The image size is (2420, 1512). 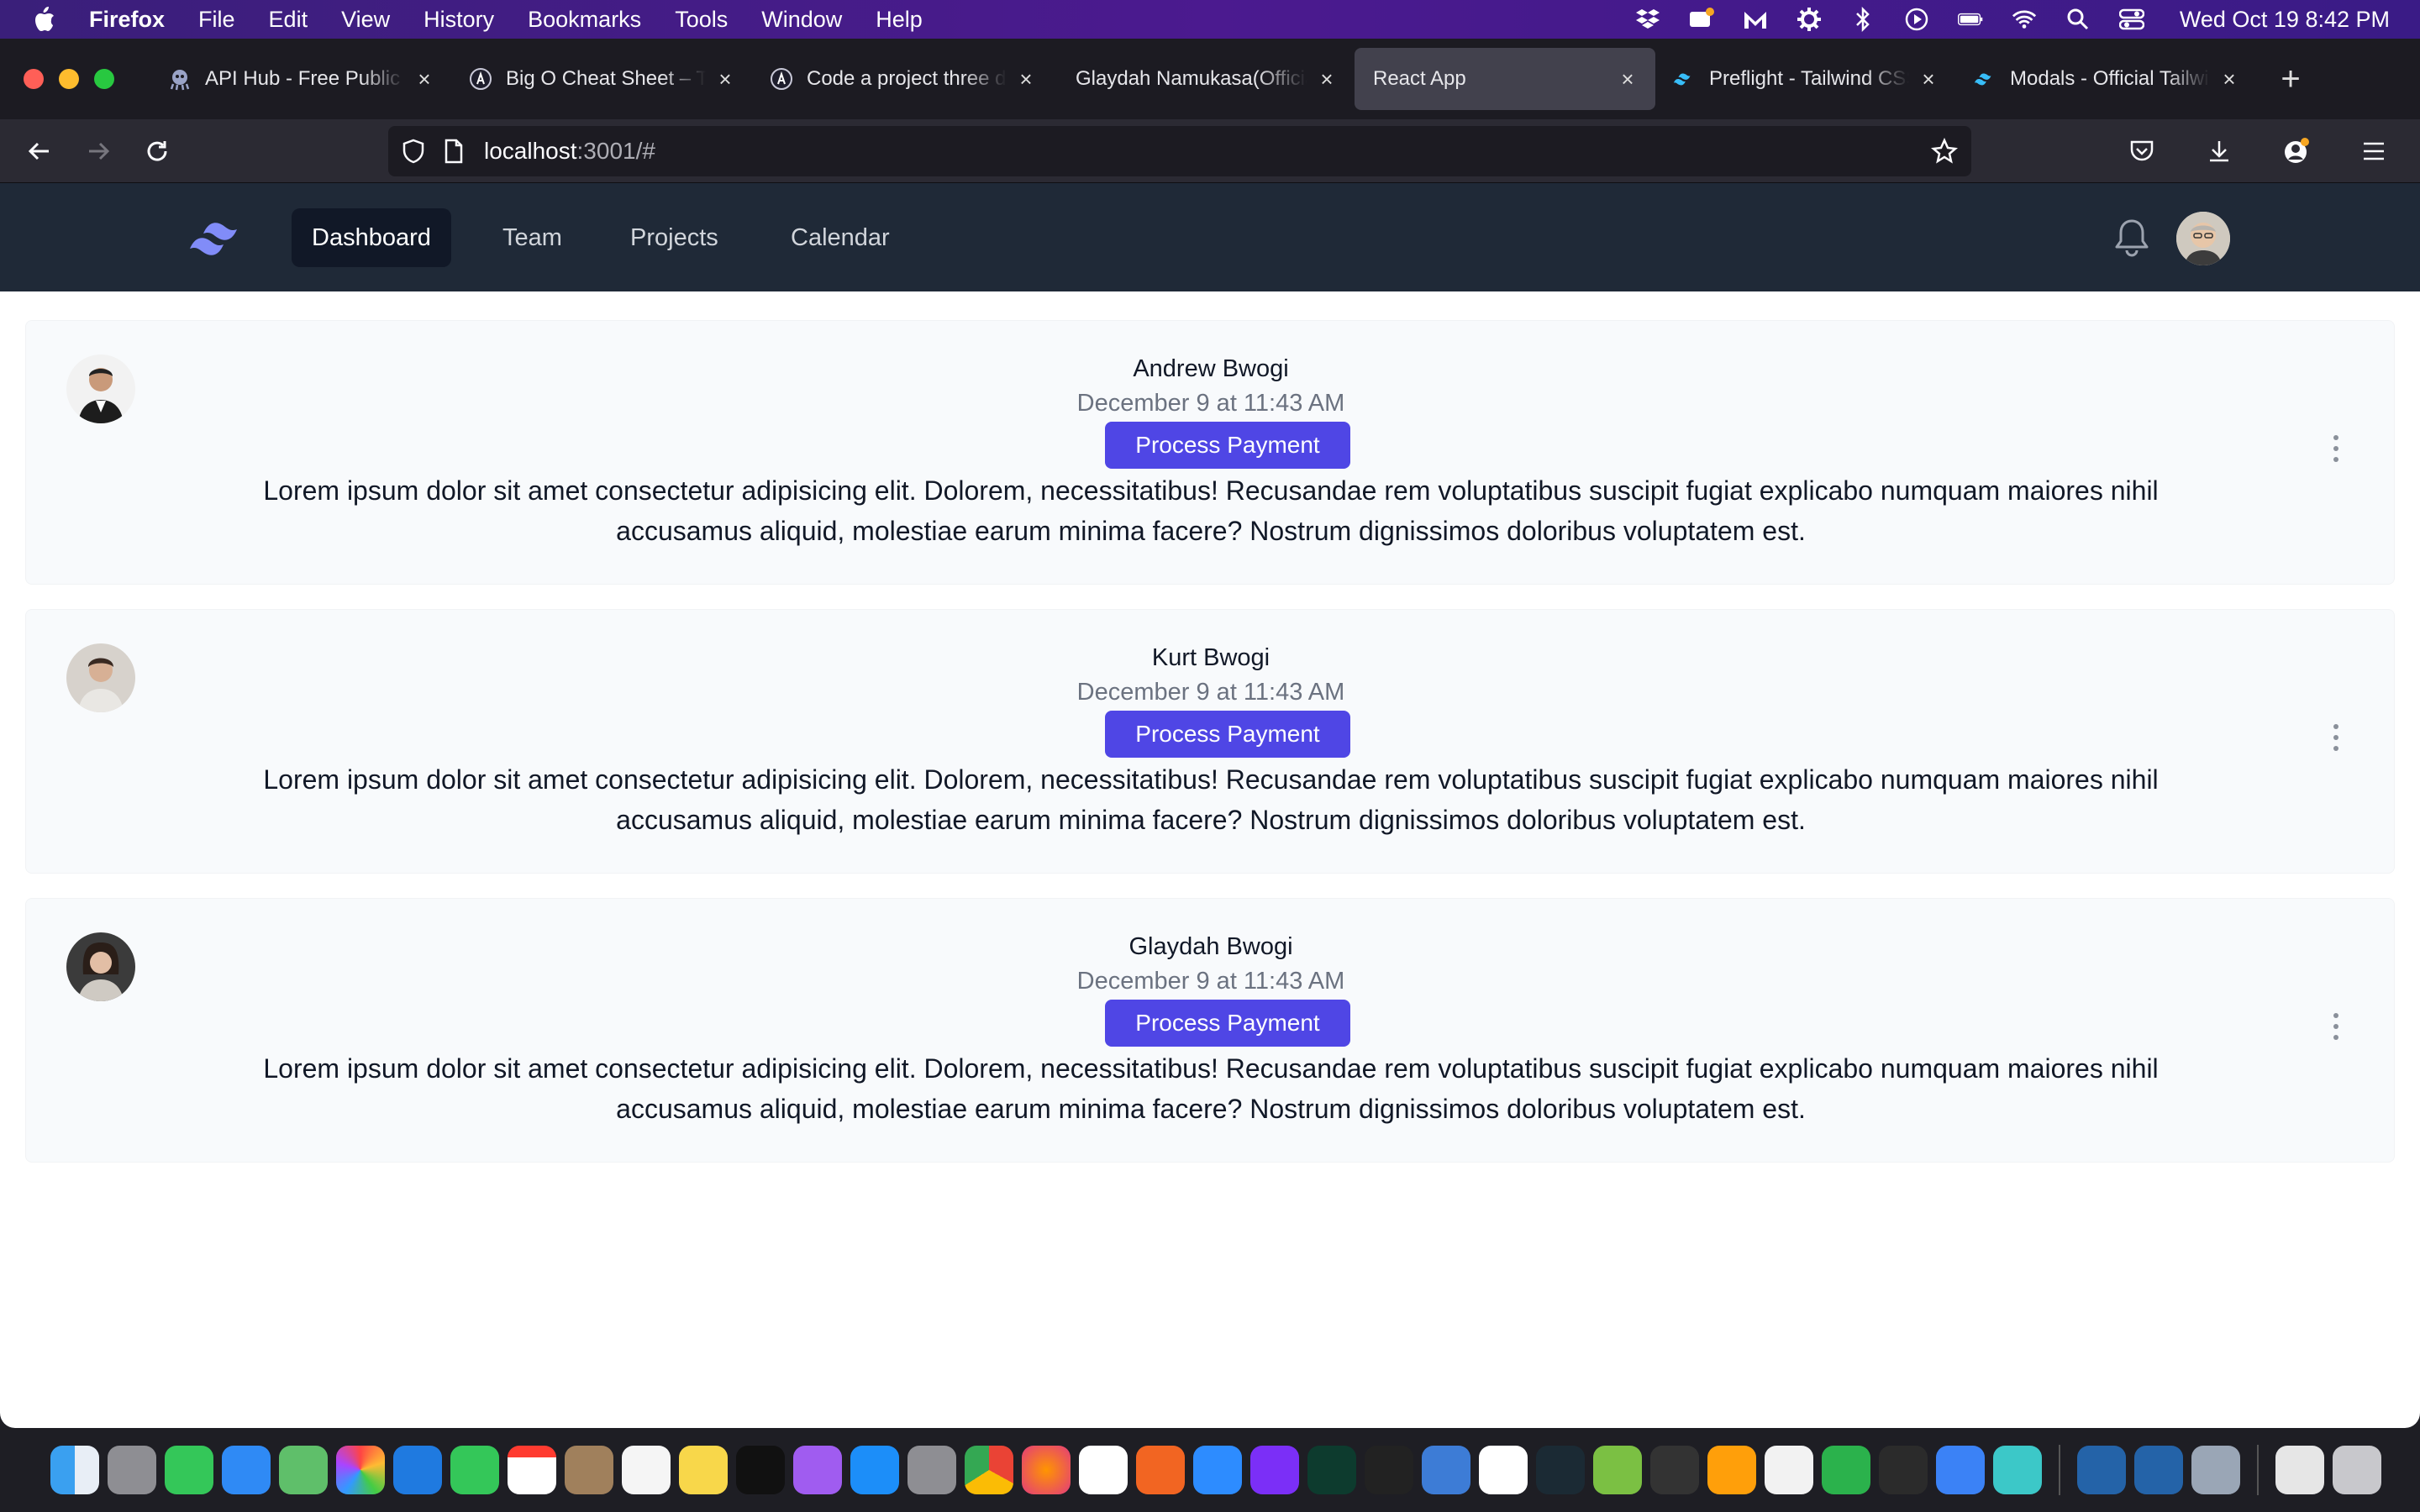 What do you see at coordinates (1917, 19) in the screenshot?
I see `play-icon` at bounding box center [1917, 19].